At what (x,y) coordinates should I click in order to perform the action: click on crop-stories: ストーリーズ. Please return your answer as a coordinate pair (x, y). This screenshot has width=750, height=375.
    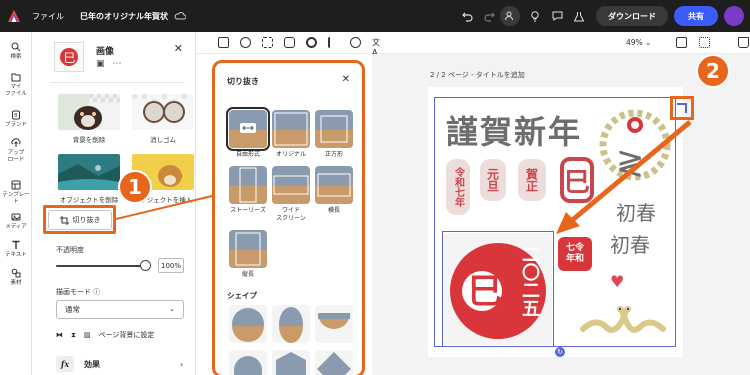
    Looking at the image, I should click on (248, 190).